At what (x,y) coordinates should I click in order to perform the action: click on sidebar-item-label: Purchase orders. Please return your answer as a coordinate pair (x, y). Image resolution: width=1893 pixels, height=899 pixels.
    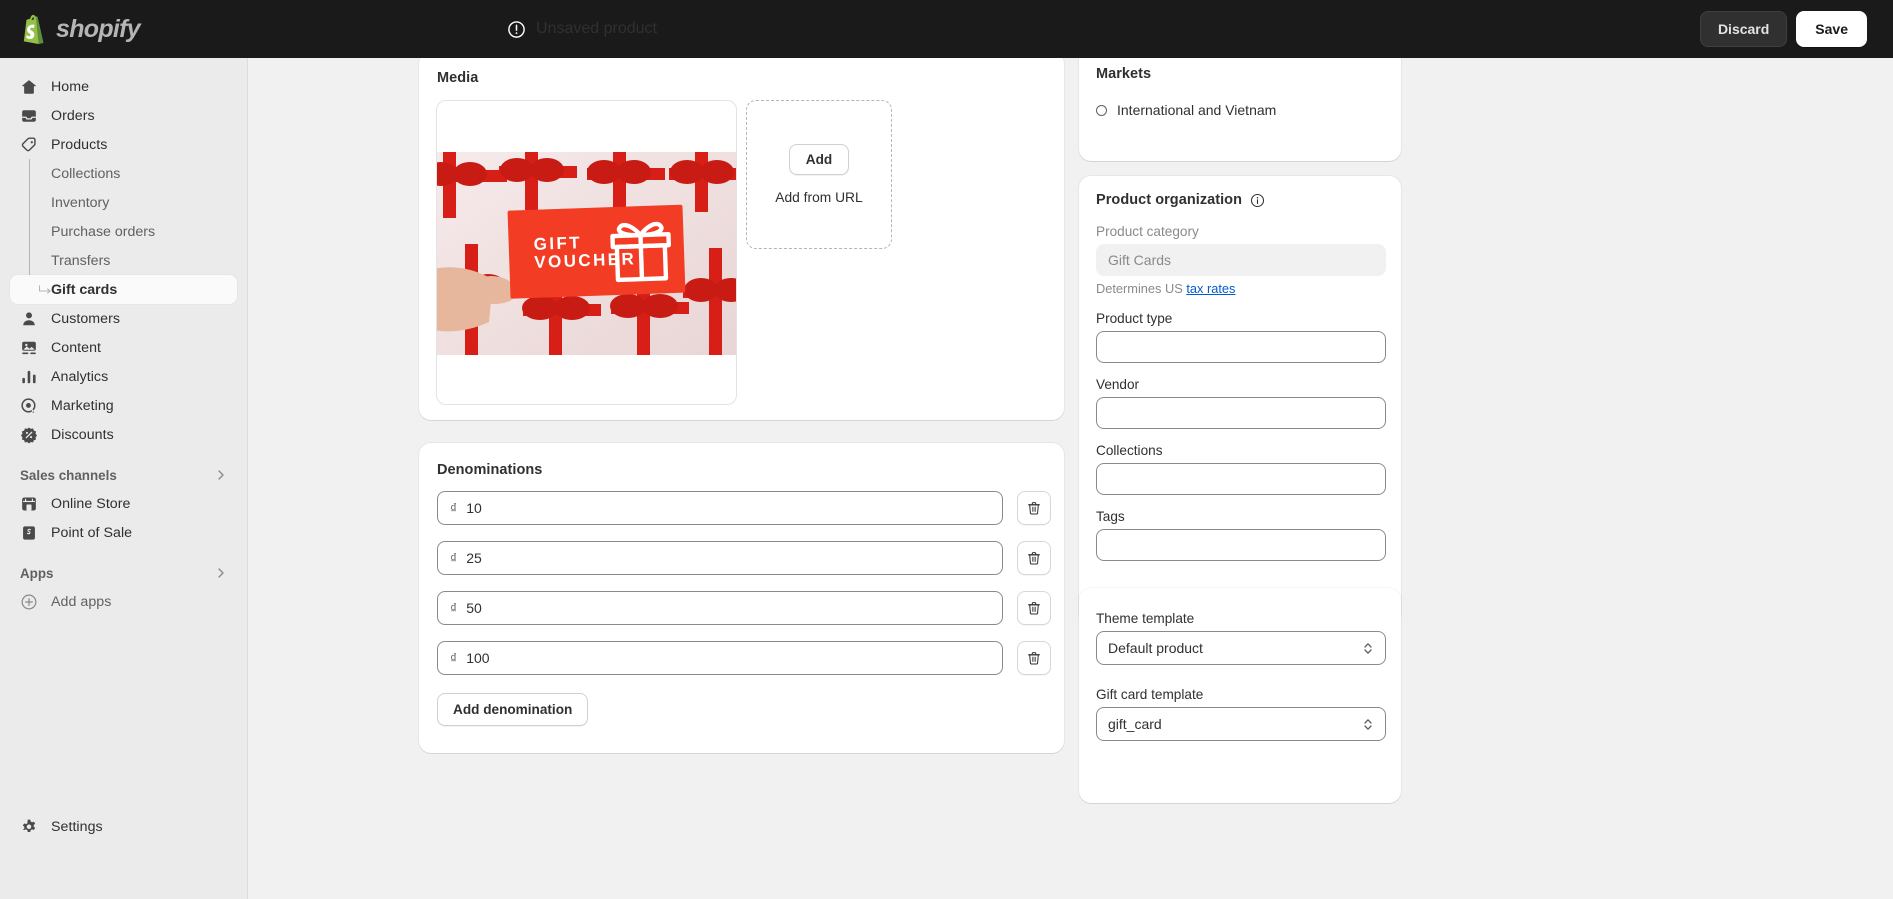
    Looking at the image, I should click on (103, 231).